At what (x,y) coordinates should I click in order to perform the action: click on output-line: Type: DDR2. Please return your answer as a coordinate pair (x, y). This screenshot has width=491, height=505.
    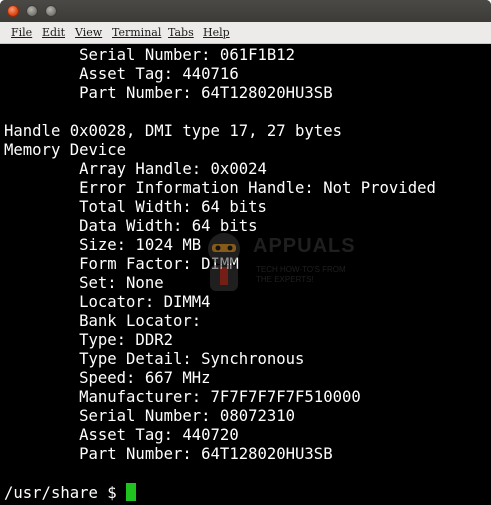
    Looking at the image, I should click on (88, 340).